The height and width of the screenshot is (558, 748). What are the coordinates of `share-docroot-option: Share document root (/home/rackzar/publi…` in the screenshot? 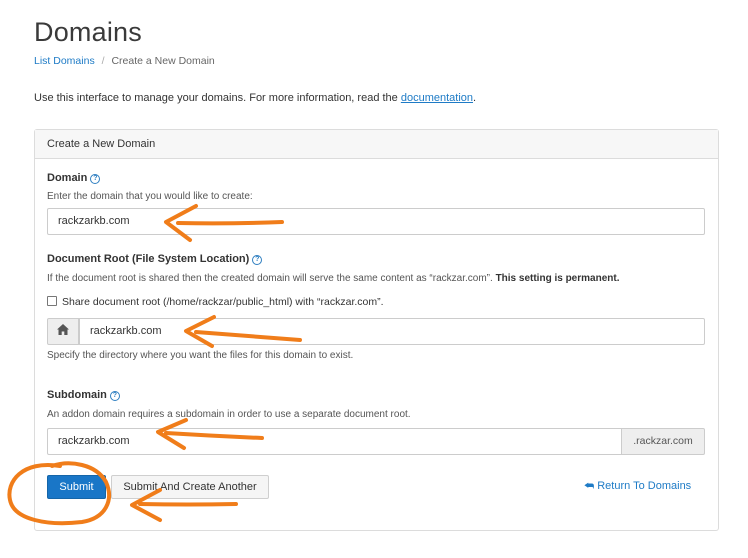 It's located at (215, 302).